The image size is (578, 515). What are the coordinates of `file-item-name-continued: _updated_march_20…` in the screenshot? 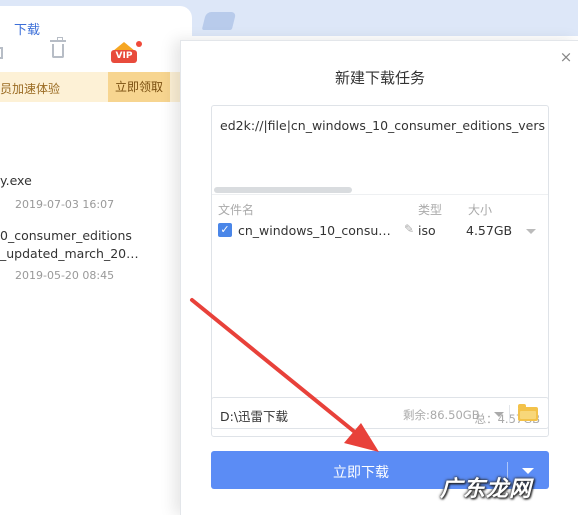 It's located at (69, 253).